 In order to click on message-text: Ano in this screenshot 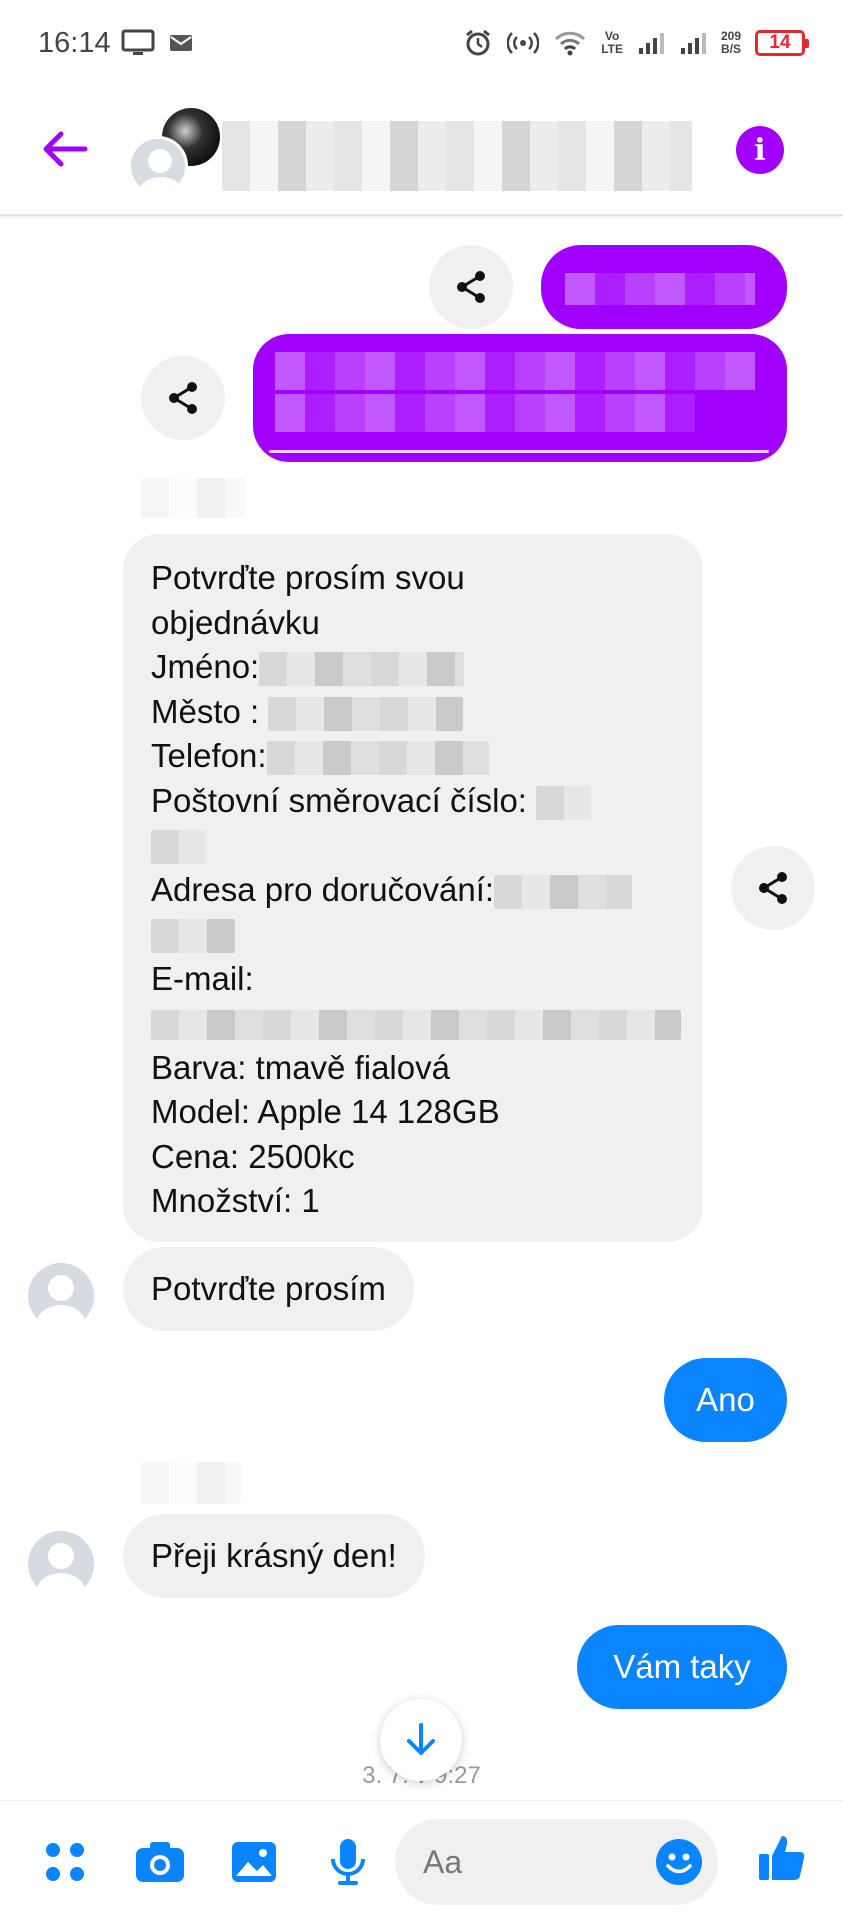, I will do `click(725, 1399)`.